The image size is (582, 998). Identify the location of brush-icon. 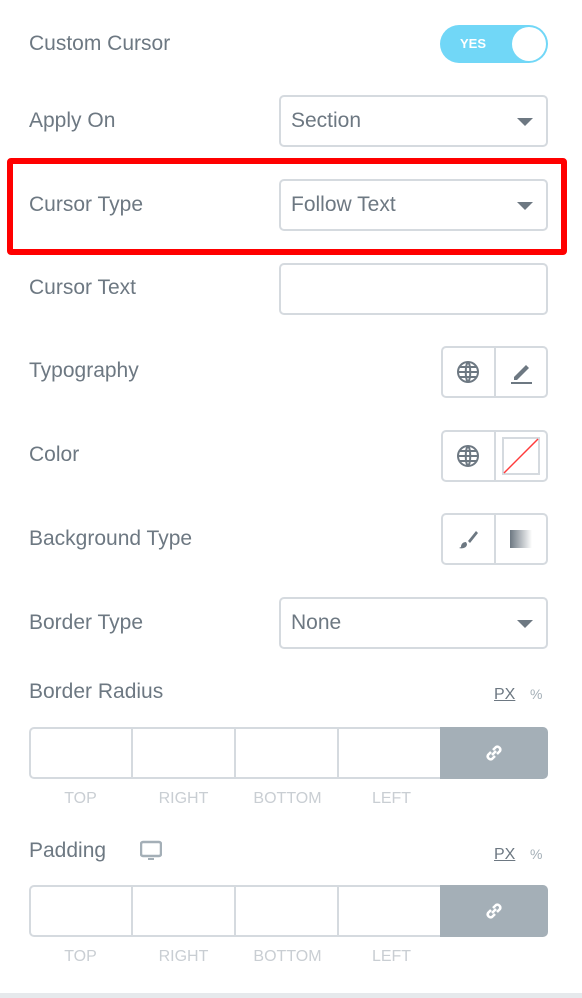
(468, 539).